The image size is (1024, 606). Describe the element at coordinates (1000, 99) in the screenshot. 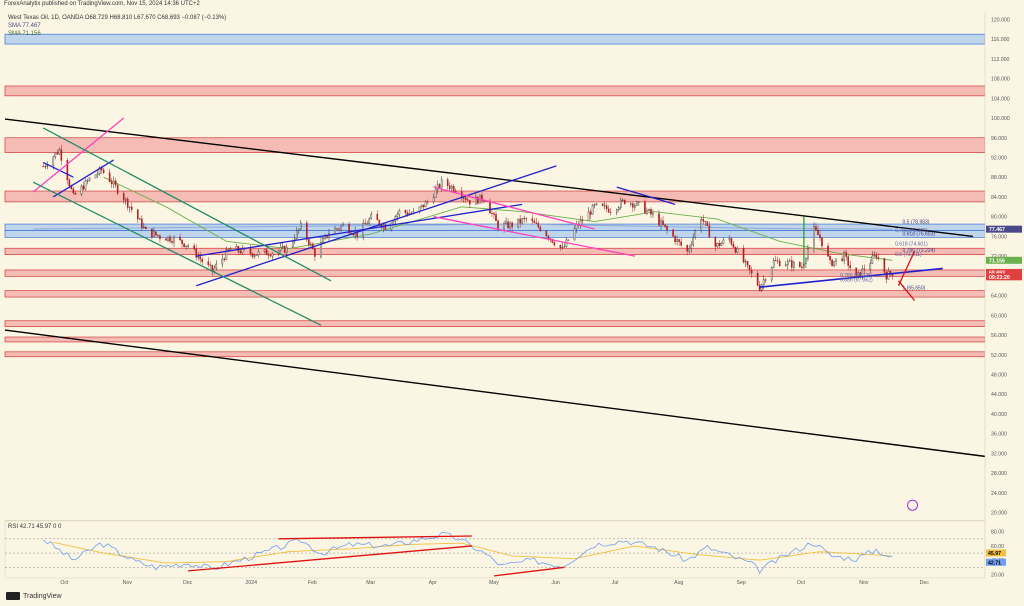

I see `y-tick-label-4: 104.000` at that location.